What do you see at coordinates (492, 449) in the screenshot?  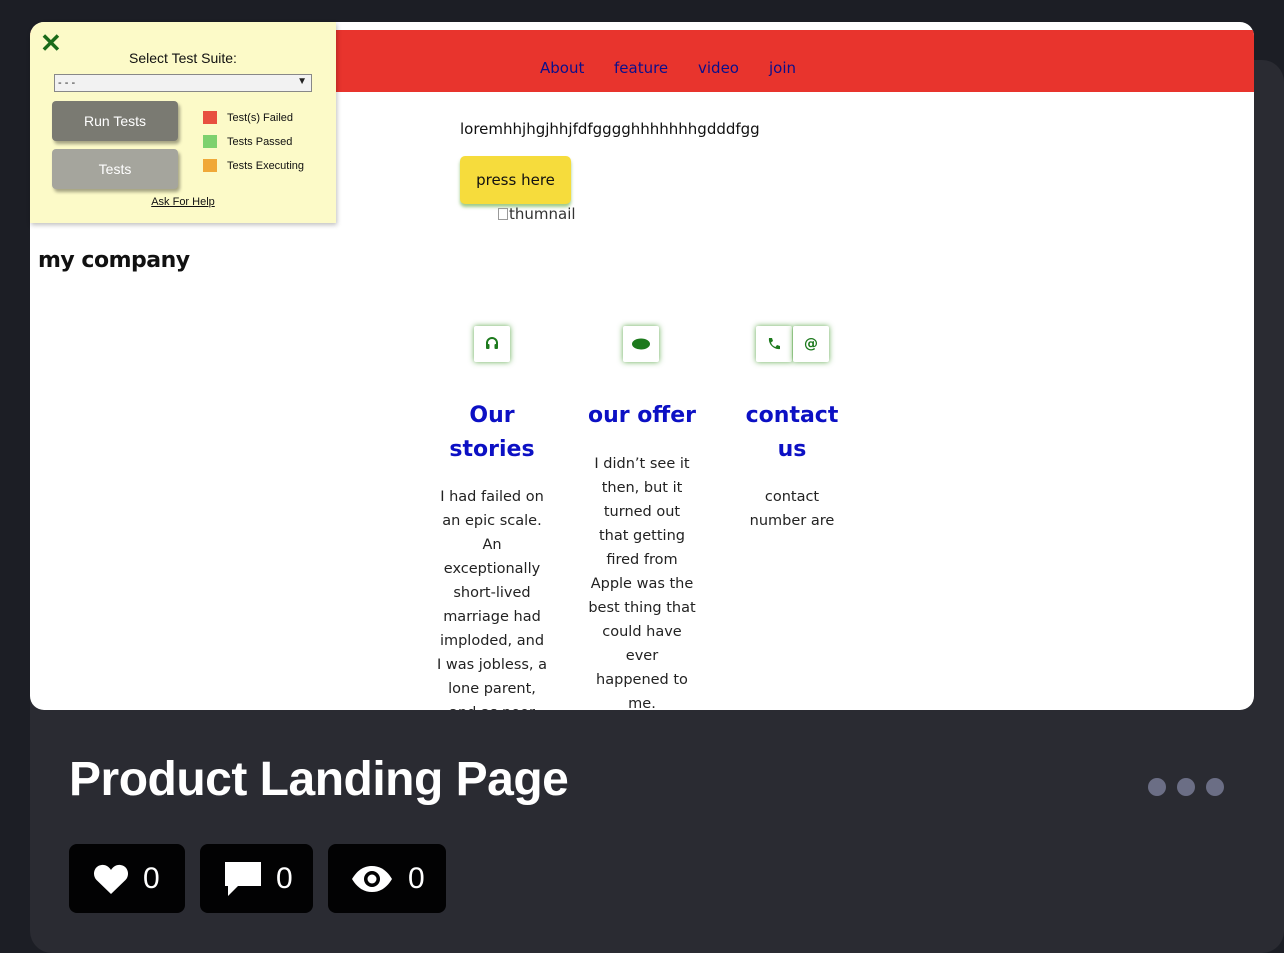 I see `feature-title-line: stories` at bounding box center [492, 449].